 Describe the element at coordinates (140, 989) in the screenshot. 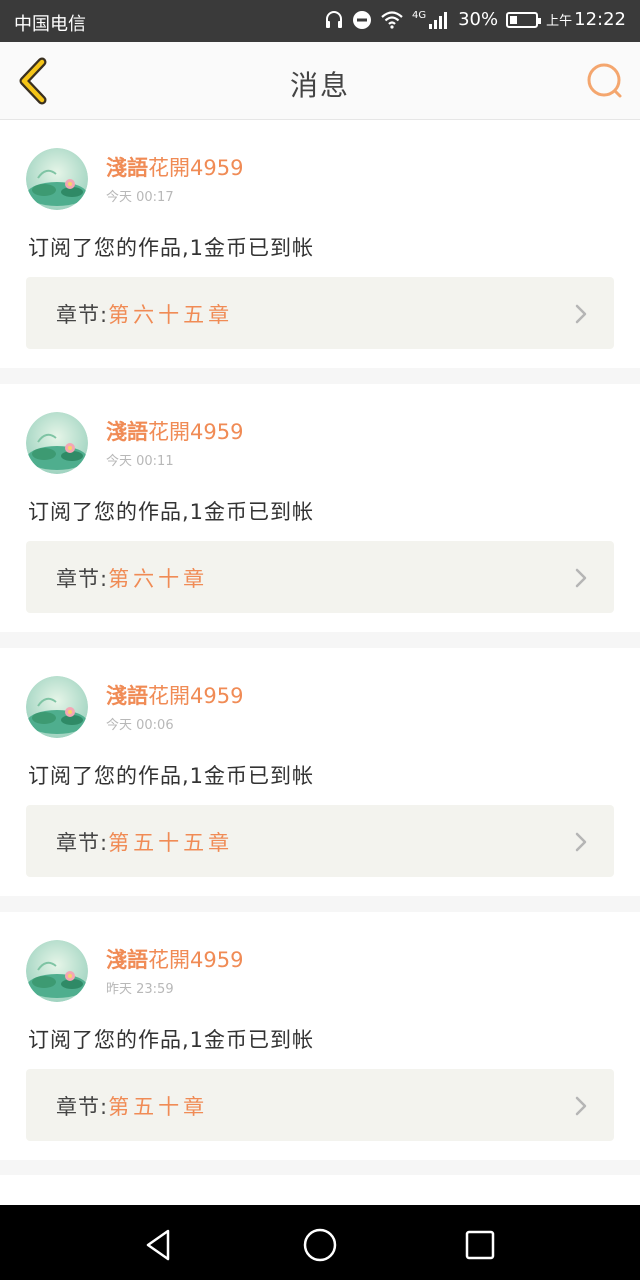

I see `message-time: 昨天 23:59` at that location.